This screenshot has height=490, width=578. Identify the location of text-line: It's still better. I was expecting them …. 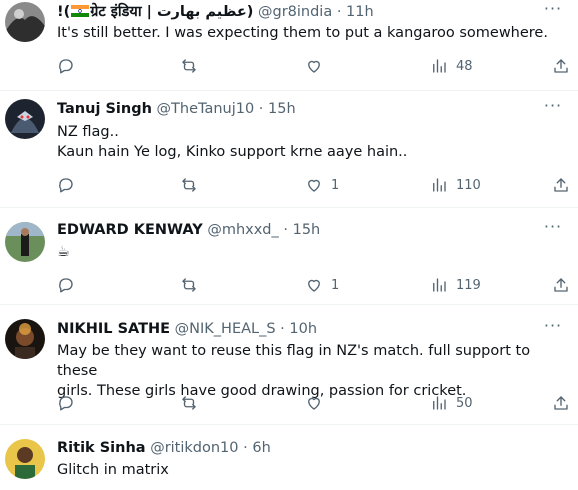
(302, 33).